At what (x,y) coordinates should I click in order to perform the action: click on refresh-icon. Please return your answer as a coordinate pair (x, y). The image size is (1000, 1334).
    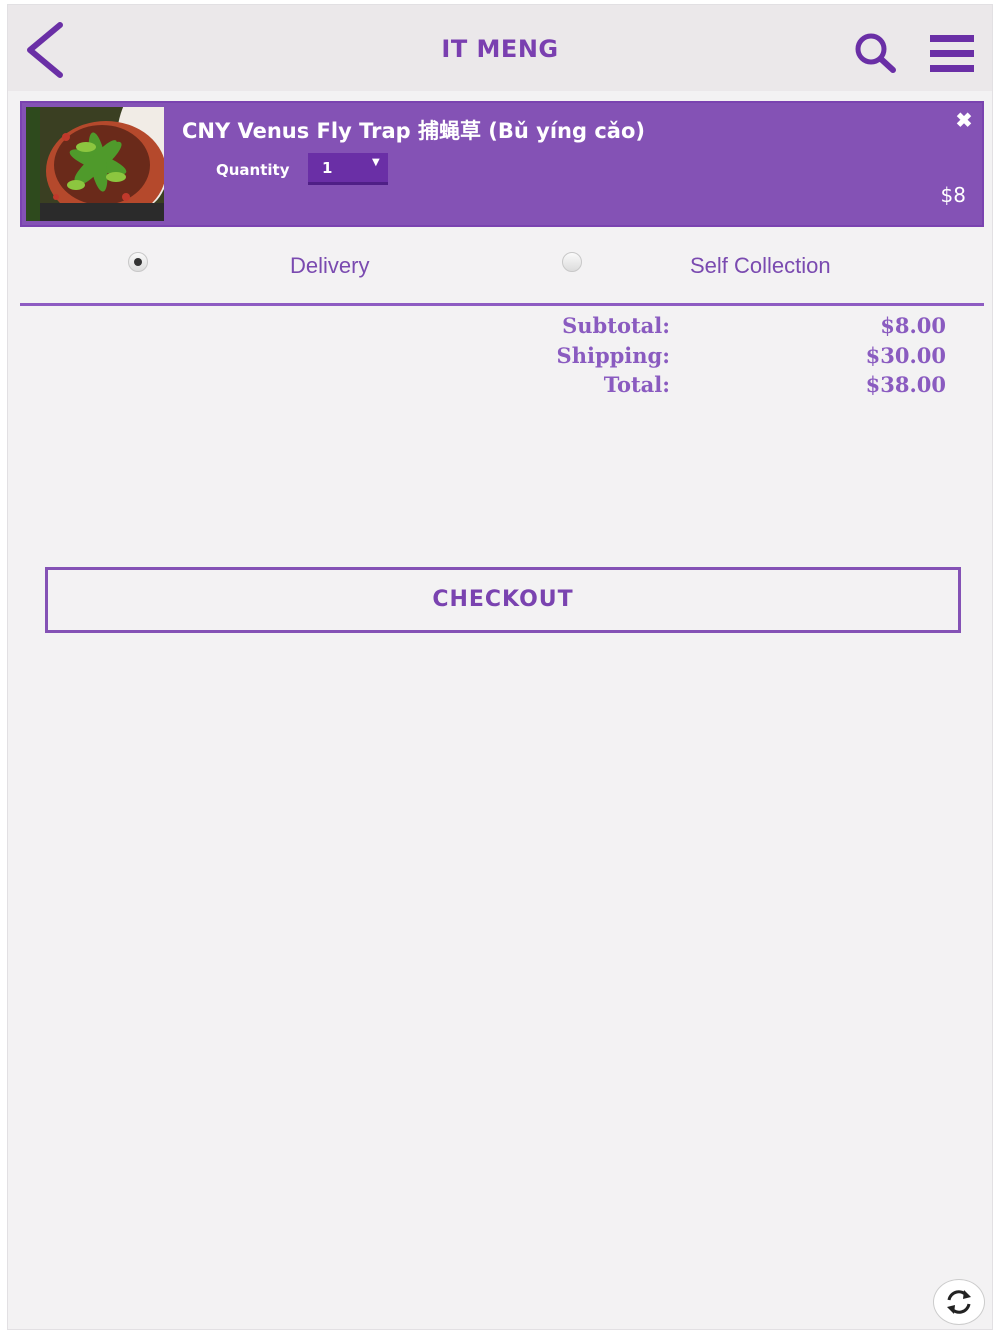
    Looking at the image, I should click on (959, 1302).